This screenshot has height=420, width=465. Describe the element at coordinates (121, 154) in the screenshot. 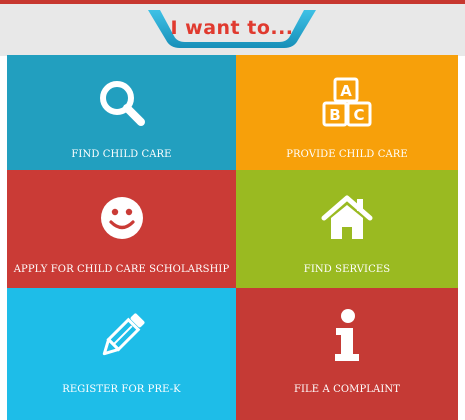

I see `tile-label: FIND CHILD CARE` at that location.